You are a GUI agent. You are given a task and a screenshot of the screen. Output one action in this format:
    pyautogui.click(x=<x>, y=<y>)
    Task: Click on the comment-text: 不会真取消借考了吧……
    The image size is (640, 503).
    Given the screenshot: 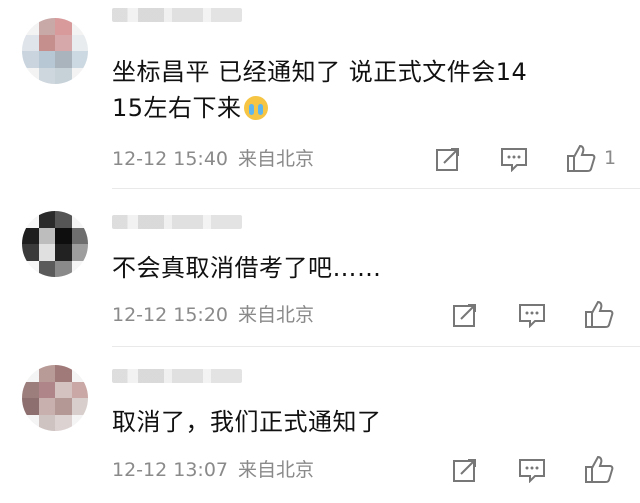 What is the action you would take?
    pyautogui.click(x=362, y=268)
    